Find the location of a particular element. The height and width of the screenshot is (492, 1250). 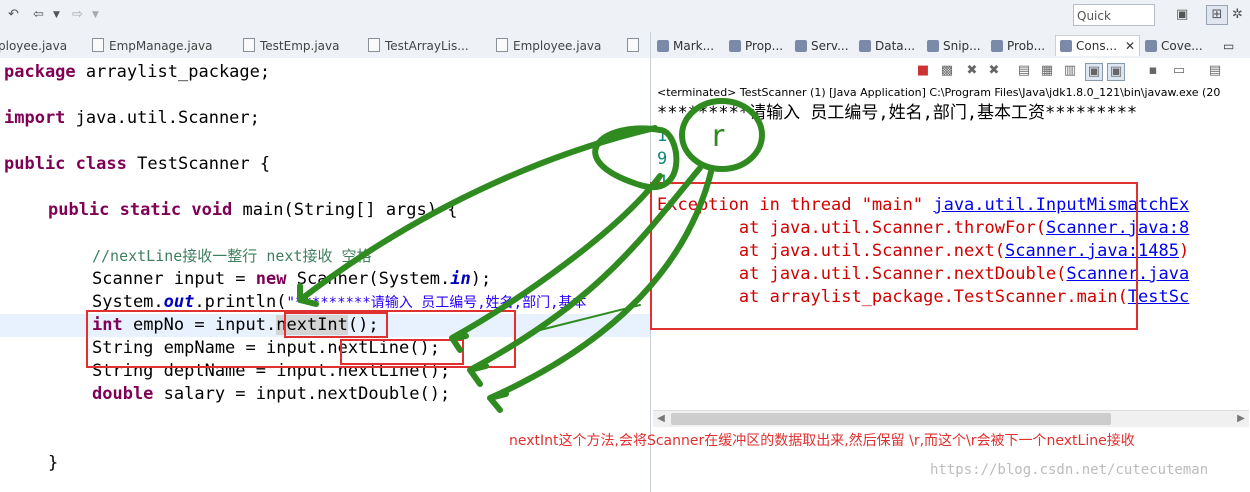

open-console-icon: ▪ is located at coordinates (1153, 71).